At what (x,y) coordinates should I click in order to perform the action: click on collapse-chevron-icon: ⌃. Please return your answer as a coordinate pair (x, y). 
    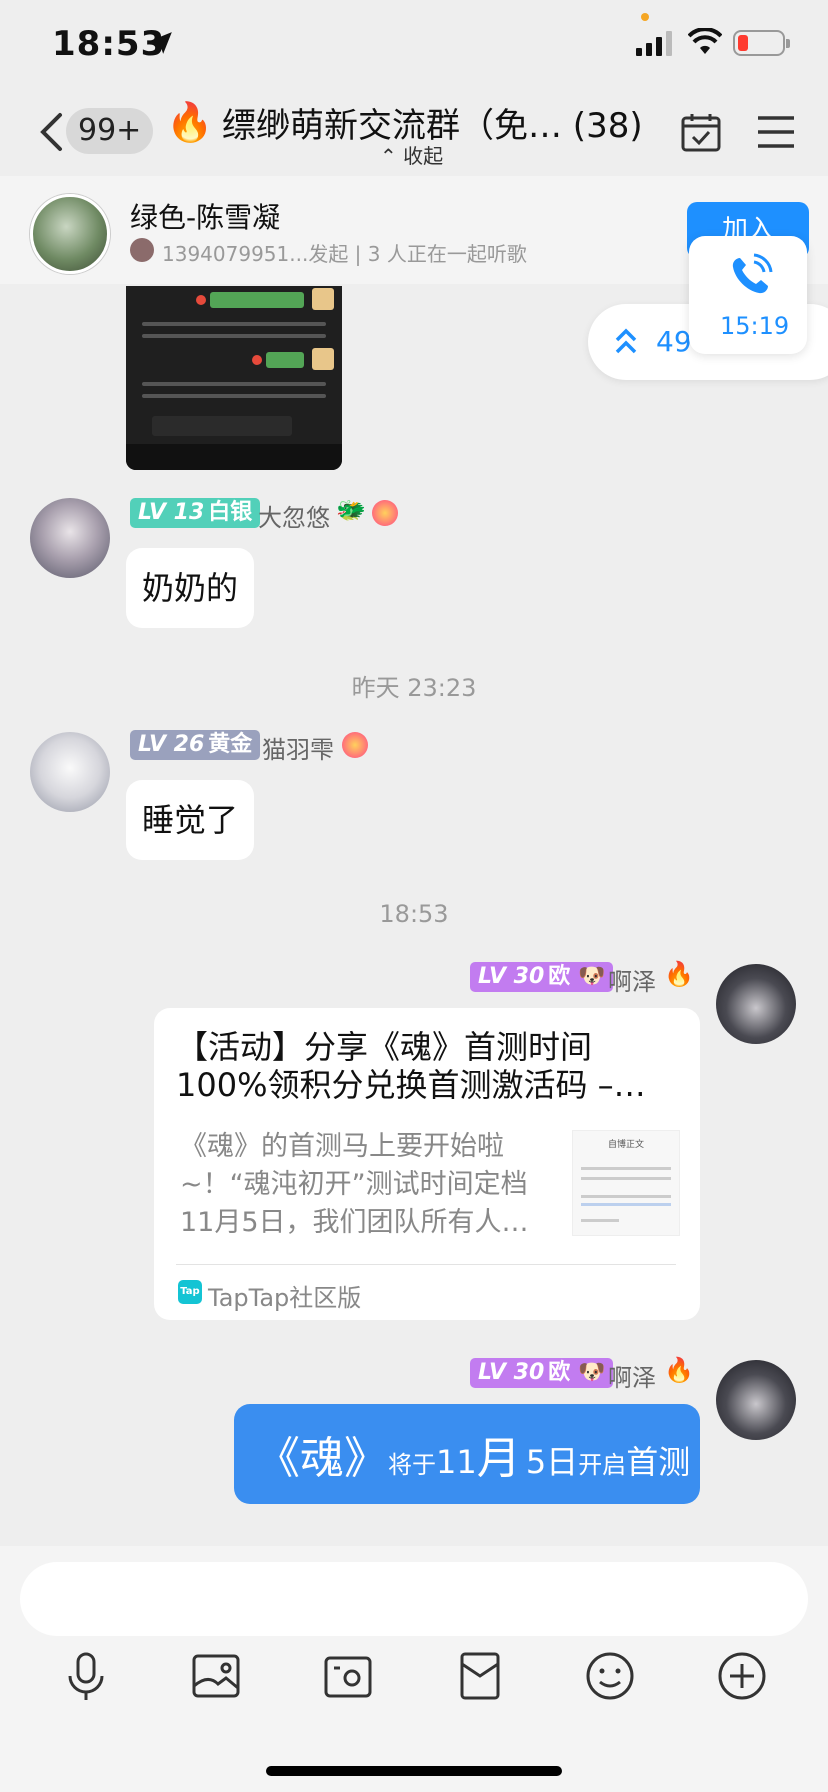
    Looking at the image, I should click on (388, 156).